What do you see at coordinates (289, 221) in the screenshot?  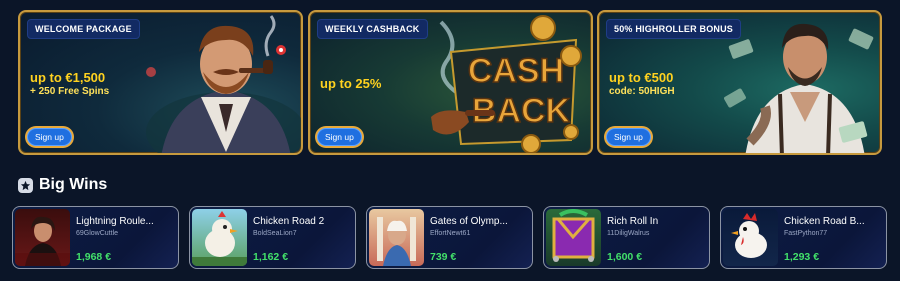 I see `game-name: Chicken Road 2` at bounding box center [289, 221].